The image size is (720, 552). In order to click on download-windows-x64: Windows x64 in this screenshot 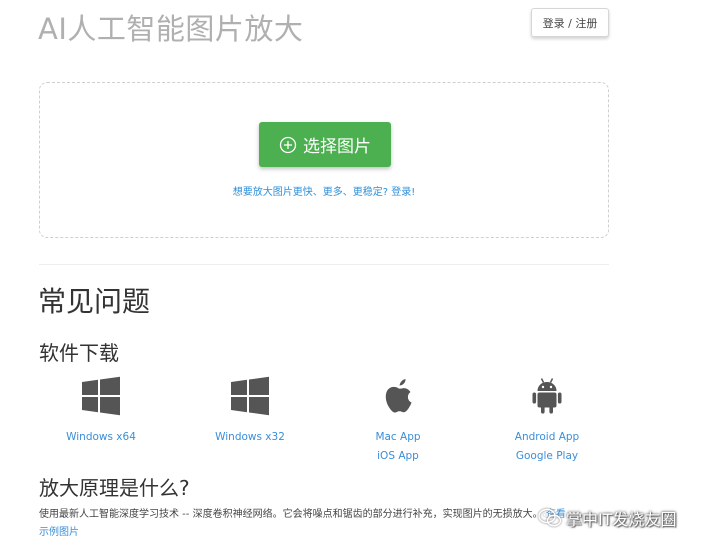, I will do `click(101, 411)`.